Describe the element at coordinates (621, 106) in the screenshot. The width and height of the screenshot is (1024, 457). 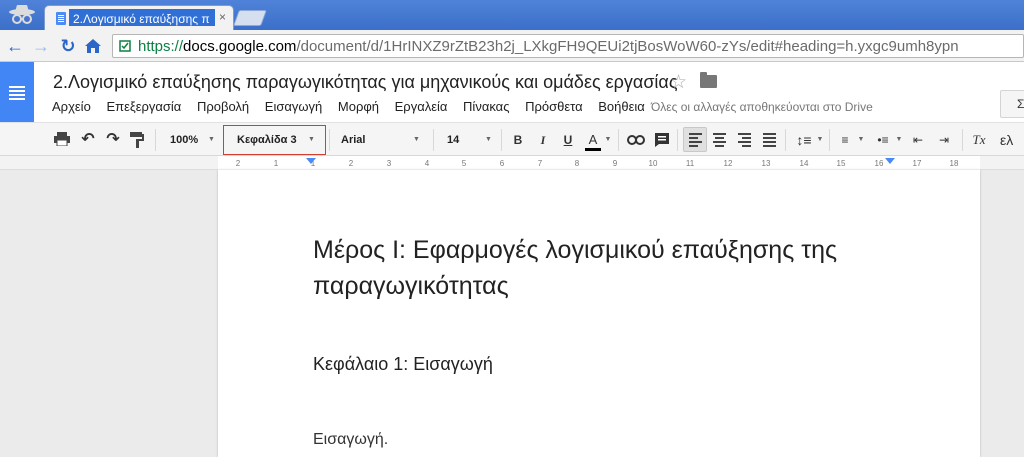
I see `menu-help: Βοήθεια` at that location.